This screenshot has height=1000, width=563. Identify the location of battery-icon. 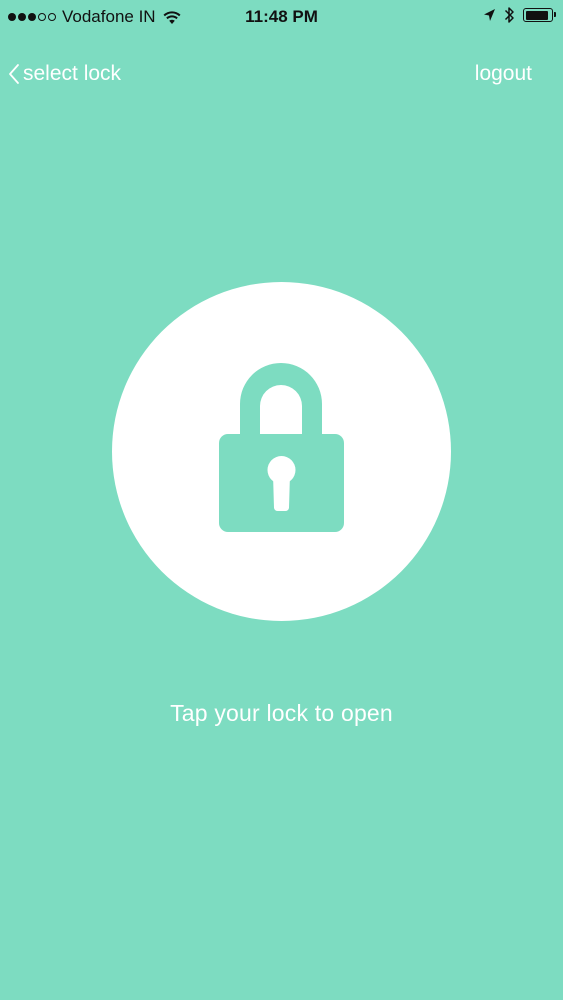
(539, 15).